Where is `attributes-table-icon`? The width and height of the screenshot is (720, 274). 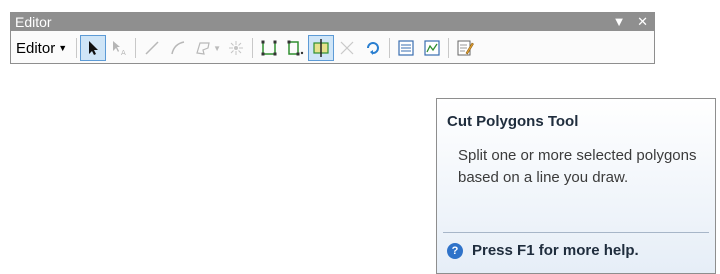 attributes-table-icon is located at coordinates (406, 48).